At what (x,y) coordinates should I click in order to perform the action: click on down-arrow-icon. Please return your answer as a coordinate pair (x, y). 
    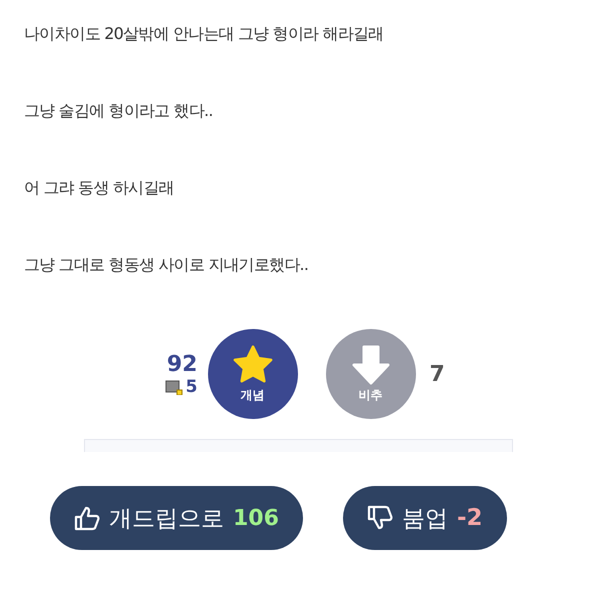
    Looking at the image, I should click on (371, 364).